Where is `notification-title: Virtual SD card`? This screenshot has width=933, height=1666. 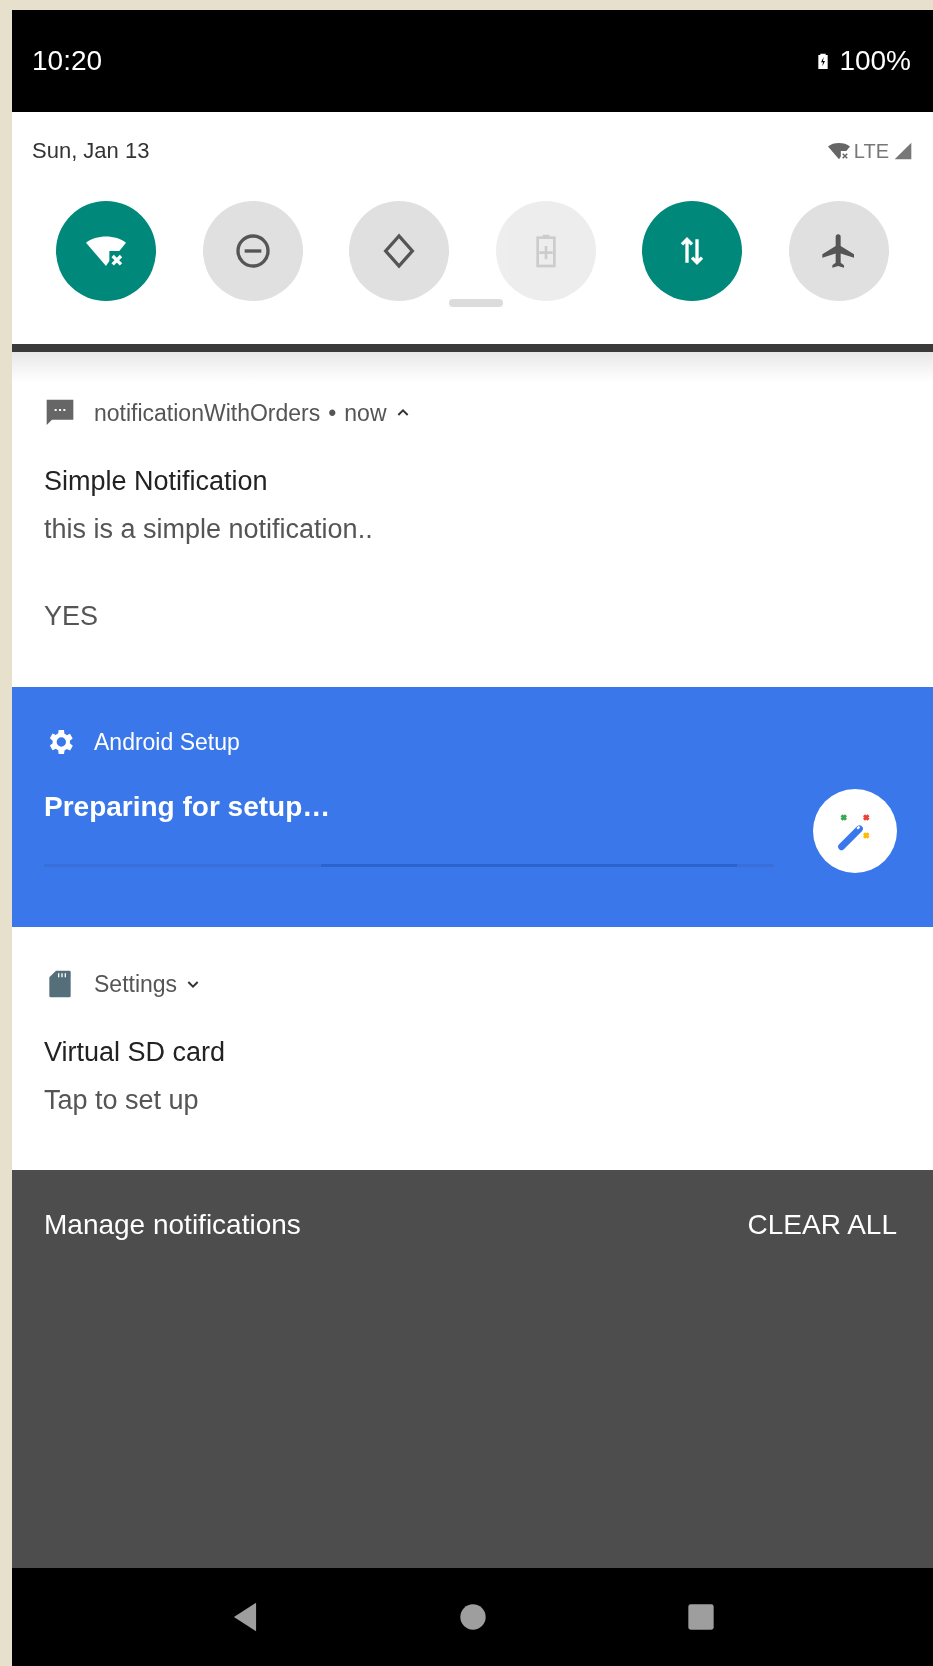 notification-title: Virtual SD card is located at coordinates (135, 1052).